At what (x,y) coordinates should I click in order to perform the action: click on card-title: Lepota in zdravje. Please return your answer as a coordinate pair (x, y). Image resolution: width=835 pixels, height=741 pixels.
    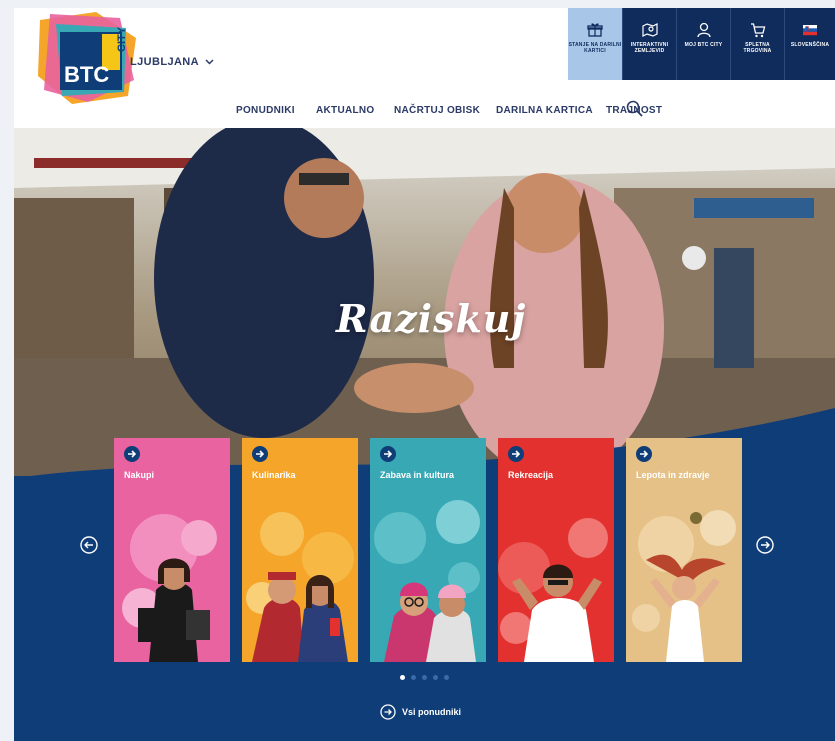
    Looking at the image, I should click on (673, 475).